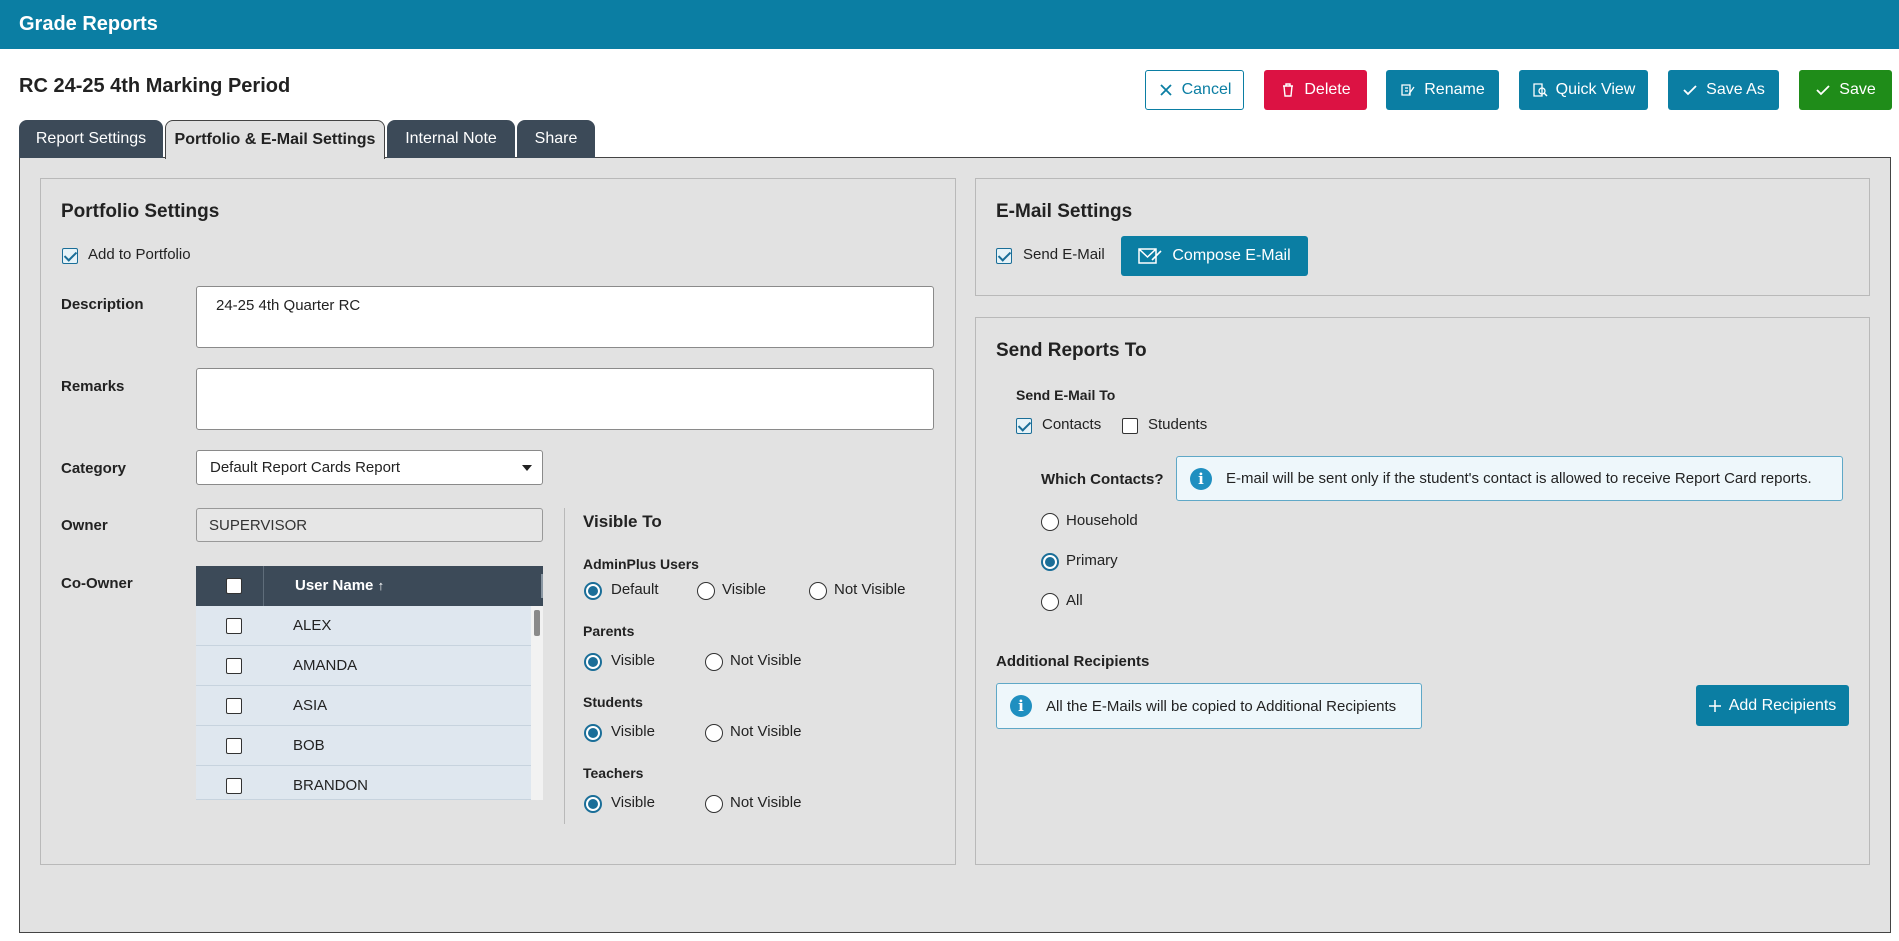  What do you see at coordinates (451, 139) in the screenshot?
I see `tab-internal-note: Internal Note` at bounding box center [451, 139].